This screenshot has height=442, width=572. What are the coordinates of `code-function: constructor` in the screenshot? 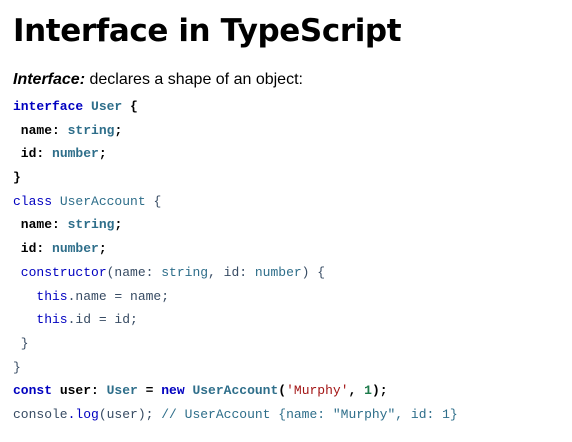 It's located at (60, 272).